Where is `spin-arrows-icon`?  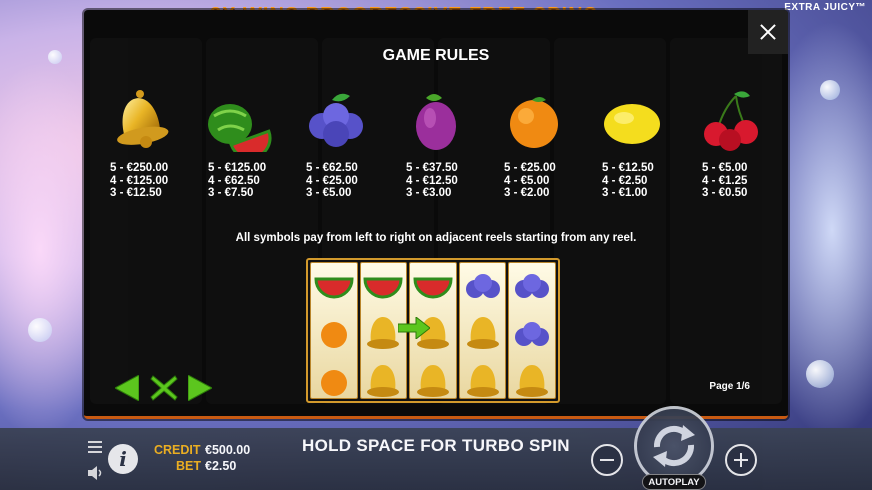 spin-arrows-icon is located at coordinates (674, 446).